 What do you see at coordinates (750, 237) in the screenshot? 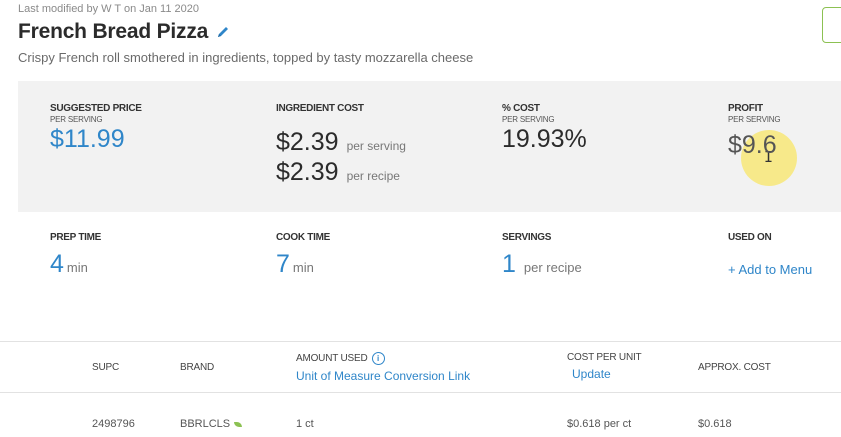
I see `used-on-label: USED ON` at bounding box center [750, 237].